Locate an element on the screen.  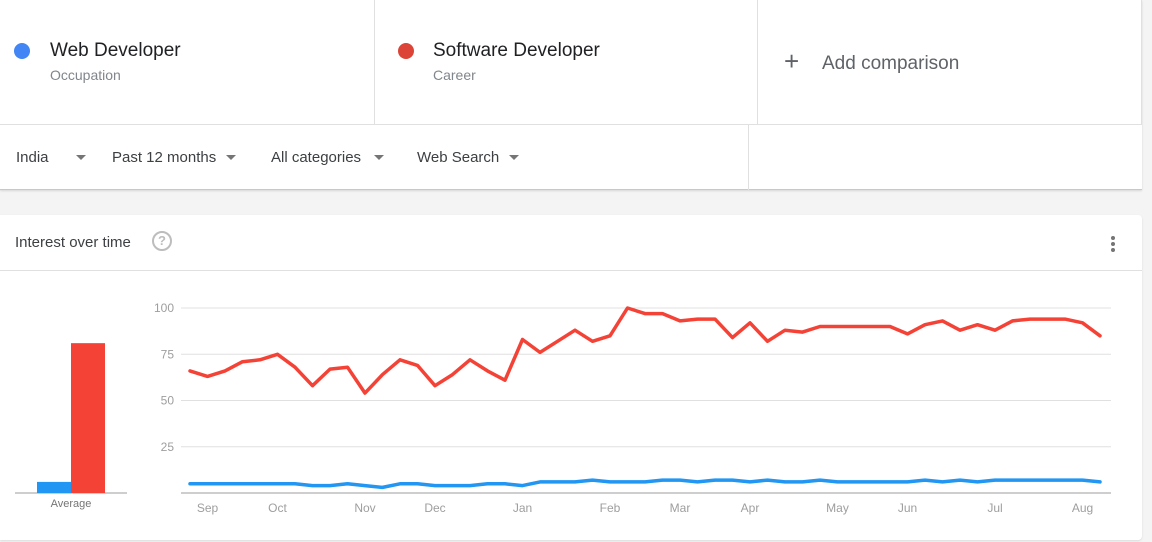
average-bar-web-developer is located at coordinates (54, 487).